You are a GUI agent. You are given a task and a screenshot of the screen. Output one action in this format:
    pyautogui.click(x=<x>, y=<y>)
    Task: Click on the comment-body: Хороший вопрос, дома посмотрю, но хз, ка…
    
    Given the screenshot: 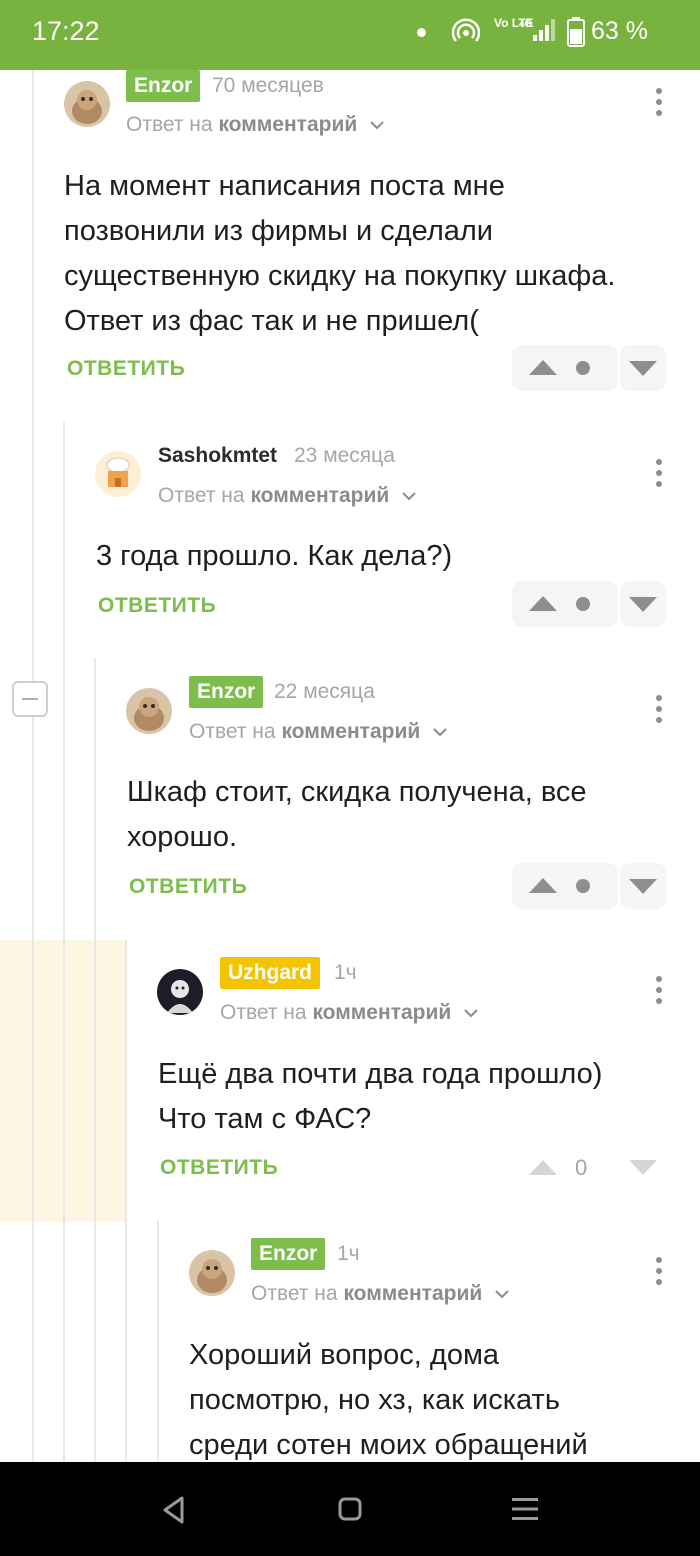 What is the action you would take?
    pyautogui.click(x=388, y=1400)
    